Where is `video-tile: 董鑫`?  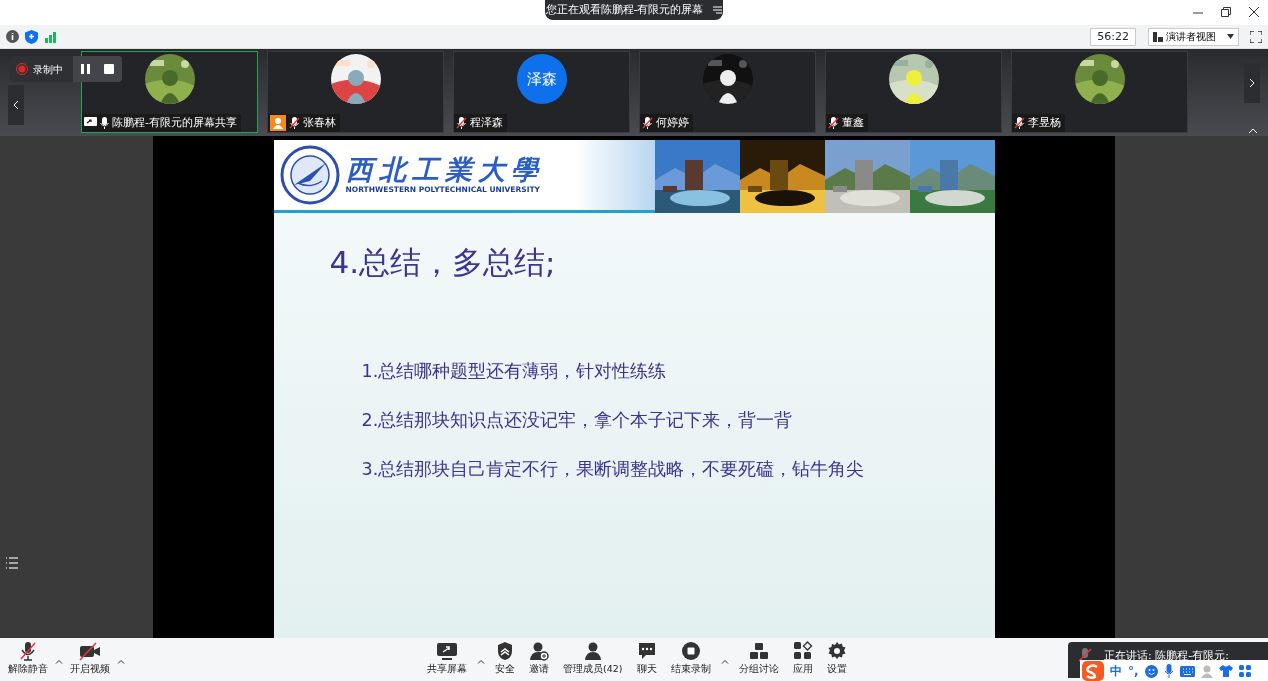 video-tile: 董鑫 is located at coordinates (913, 92).